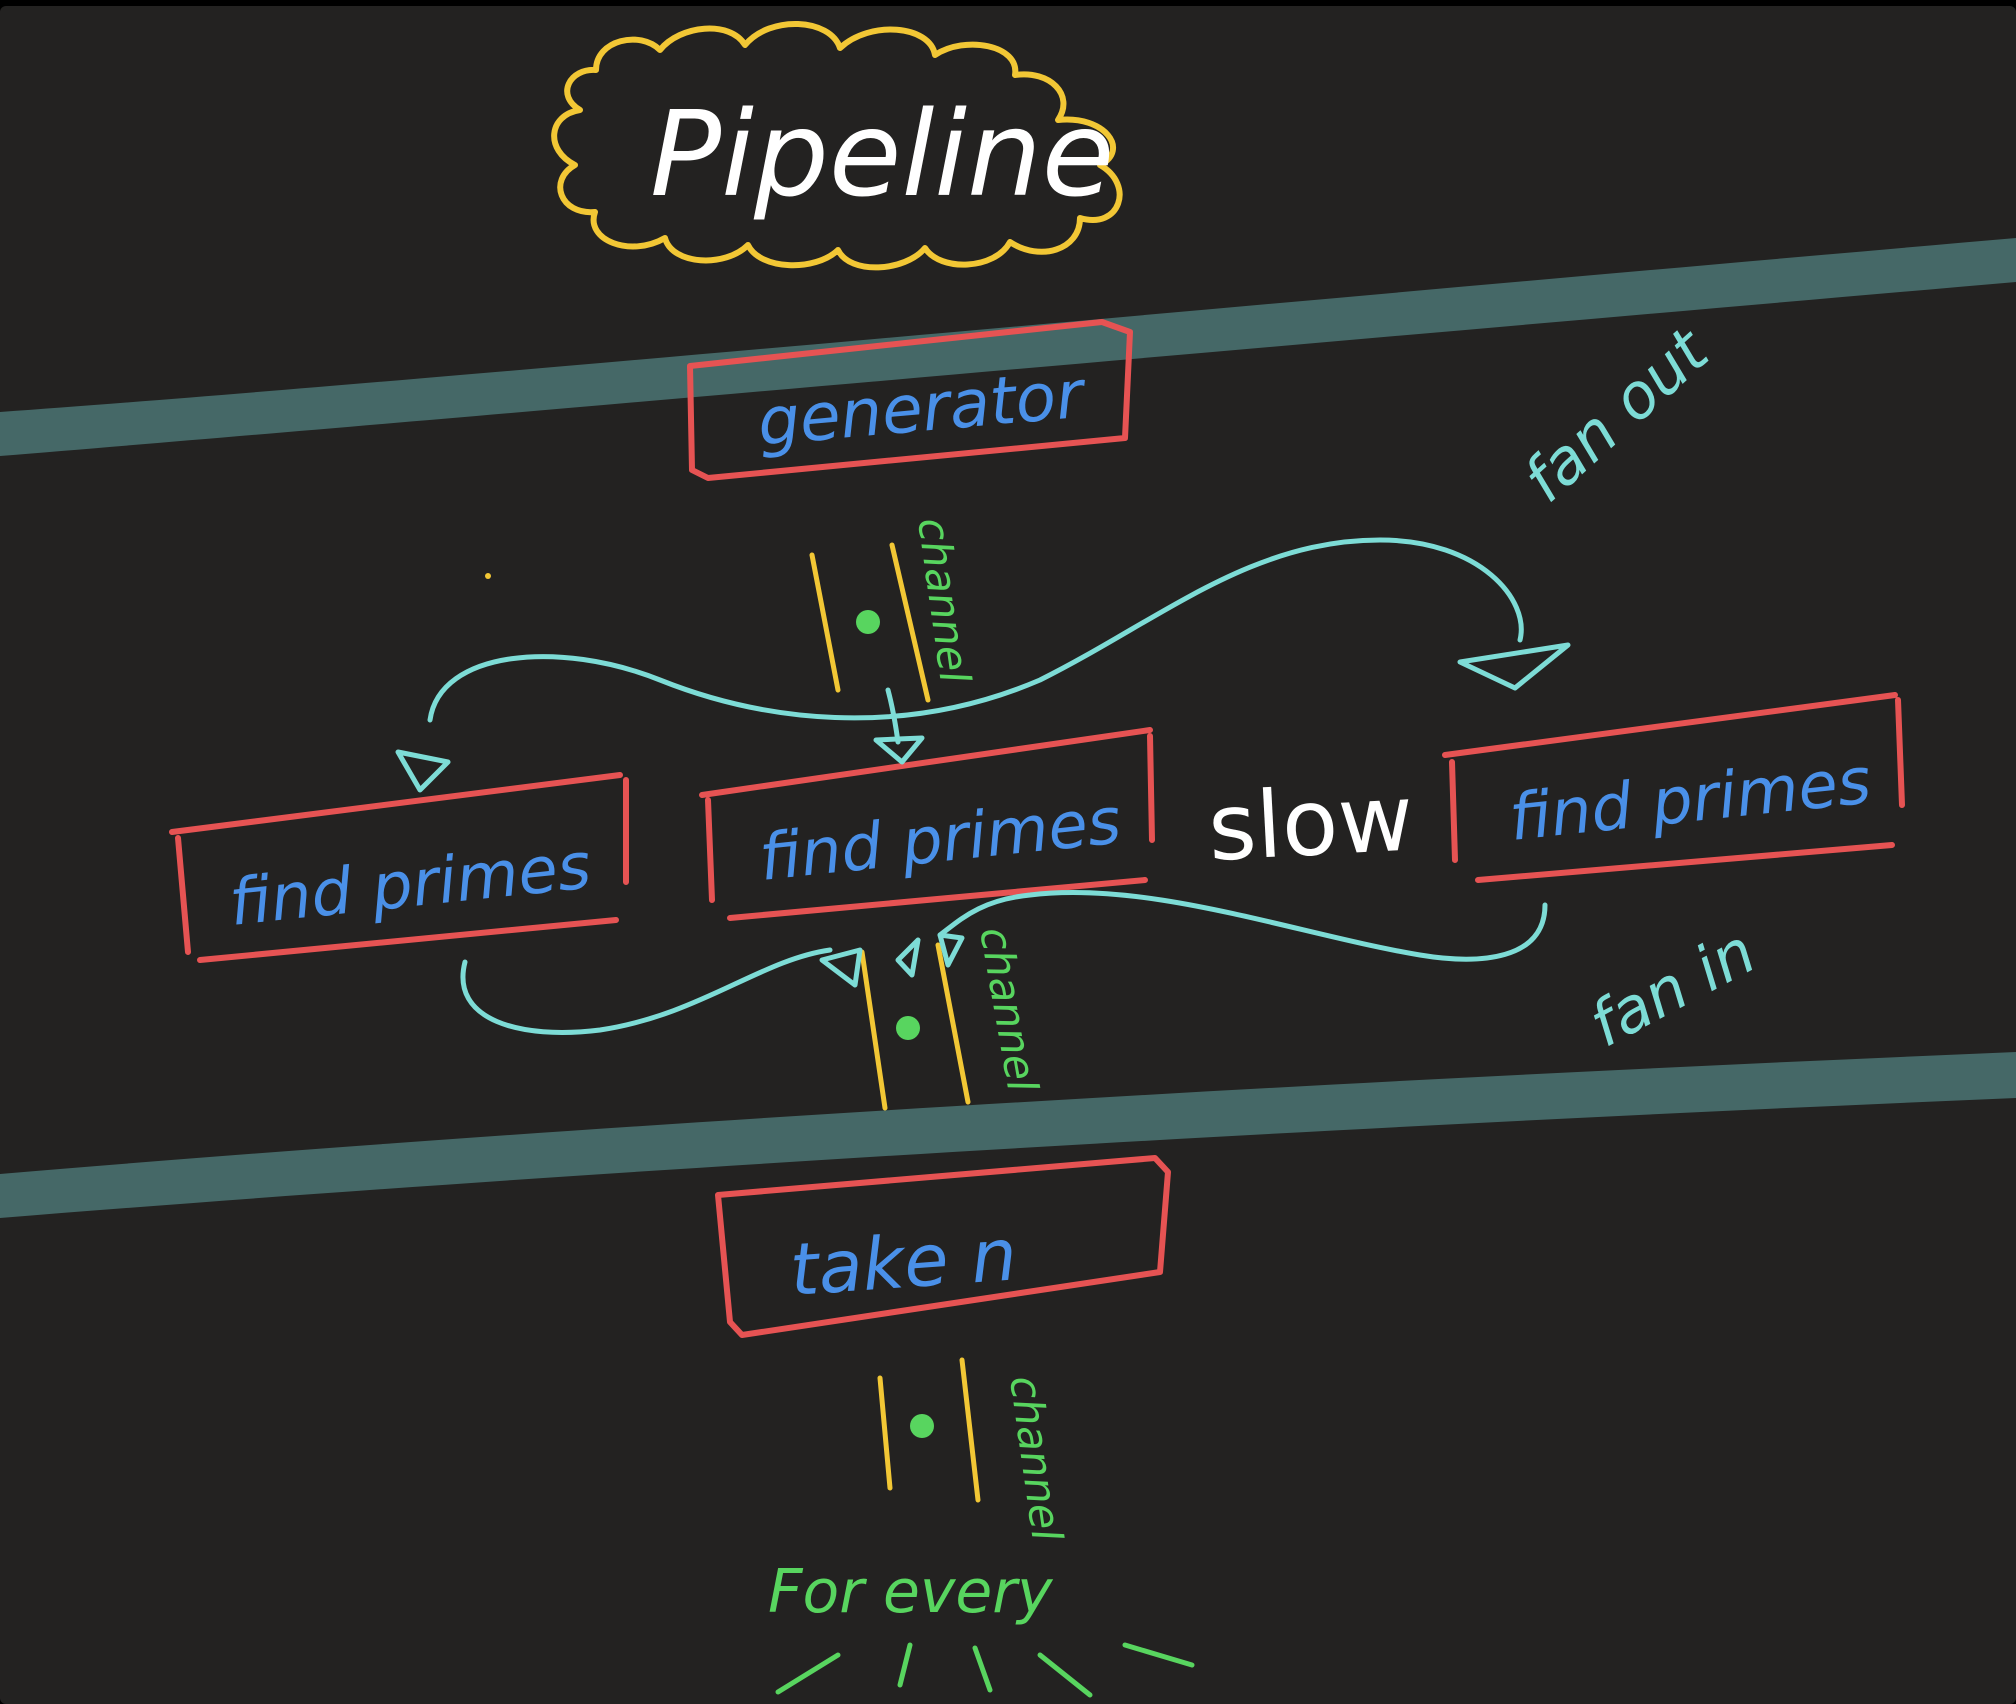 The height and width of the screenshot is (1704, 2016). I want to click on diagram-title: Pipeline, so click(882, 154).